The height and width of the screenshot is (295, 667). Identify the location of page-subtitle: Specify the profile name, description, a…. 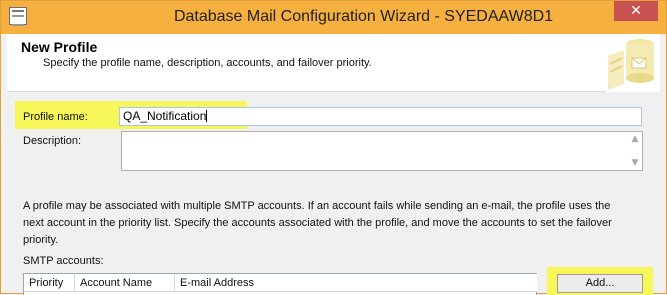
(207, 63).